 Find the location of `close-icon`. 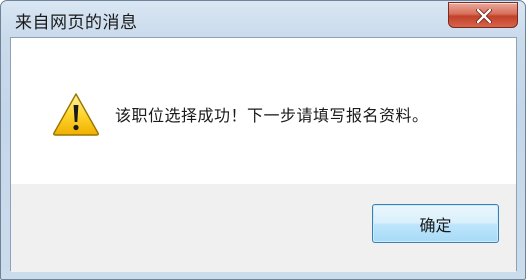

close-icon is located at coordinates (484, 16).